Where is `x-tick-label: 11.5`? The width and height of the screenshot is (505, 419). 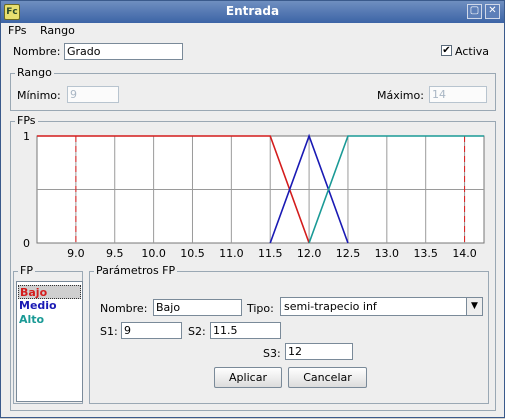
x-tick-label: 11.5 is located at coordinates (270, 253).